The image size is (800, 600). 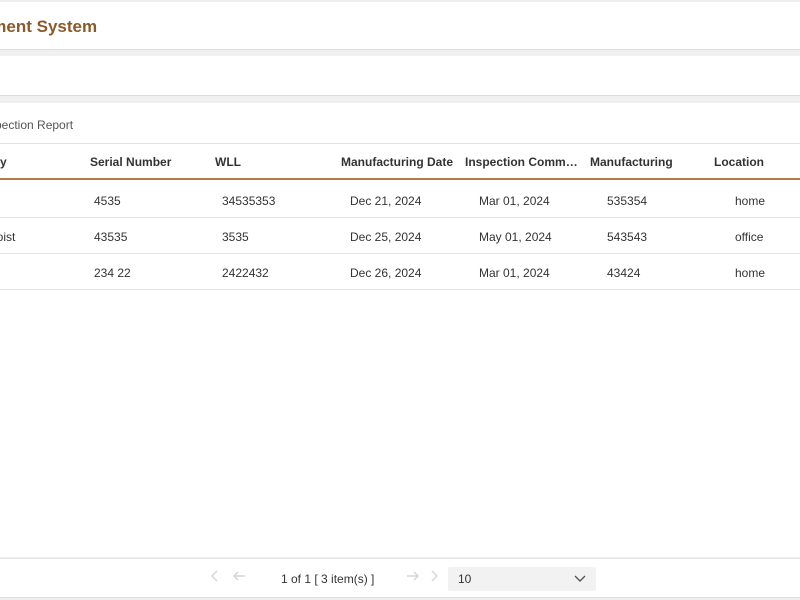 I want to click on toolbar, so click(x=400, y=76).